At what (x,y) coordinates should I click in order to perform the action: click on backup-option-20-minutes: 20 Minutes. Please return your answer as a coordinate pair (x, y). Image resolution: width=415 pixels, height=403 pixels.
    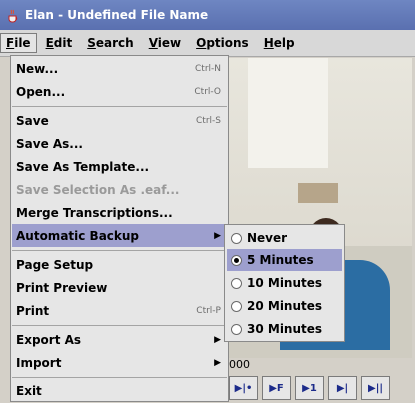
    Looking at the image, I should click on (284, 306).